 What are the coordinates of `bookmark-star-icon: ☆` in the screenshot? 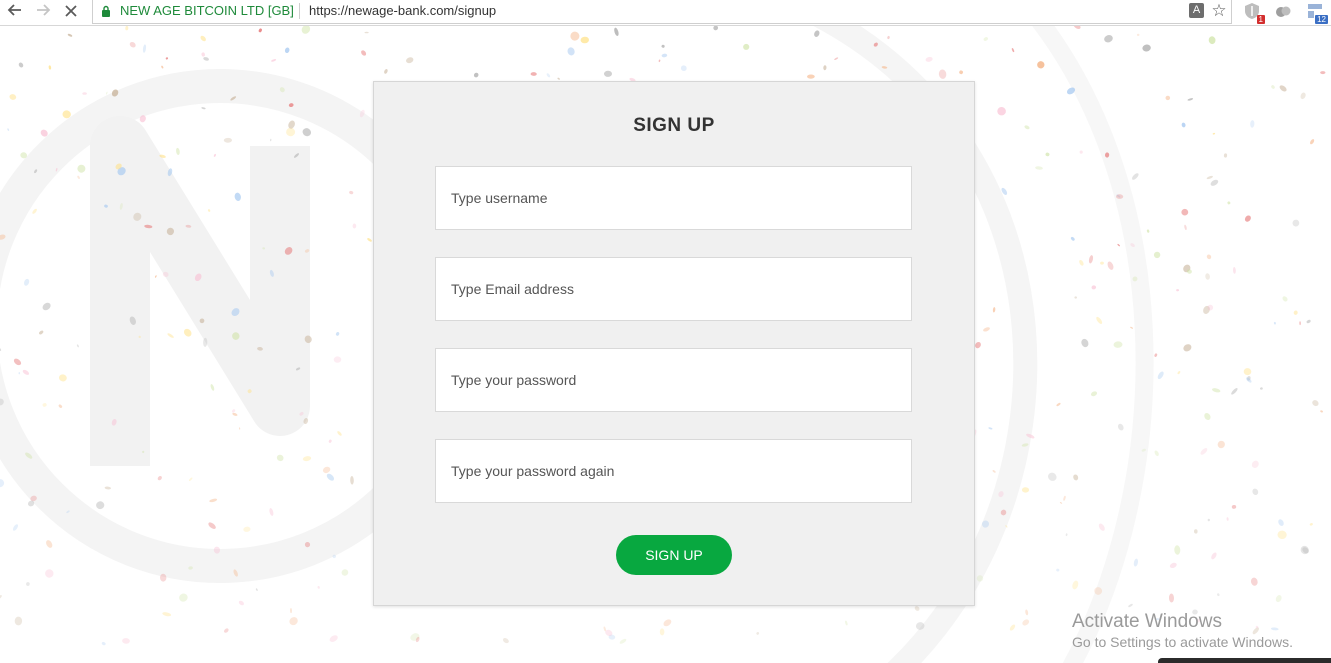 It's located at (1219, 11).